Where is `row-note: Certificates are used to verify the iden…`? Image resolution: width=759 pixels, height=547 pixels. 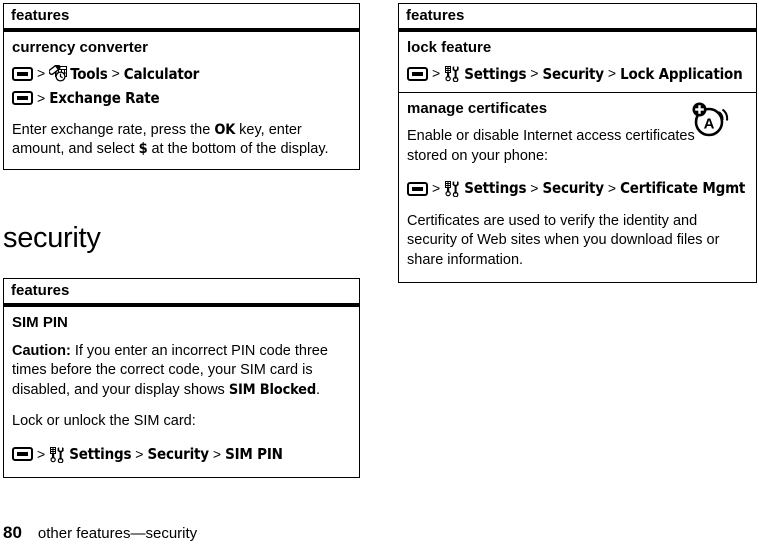
row-note: Certificates are used to verify the iden… is located at coordinates (563, 240).